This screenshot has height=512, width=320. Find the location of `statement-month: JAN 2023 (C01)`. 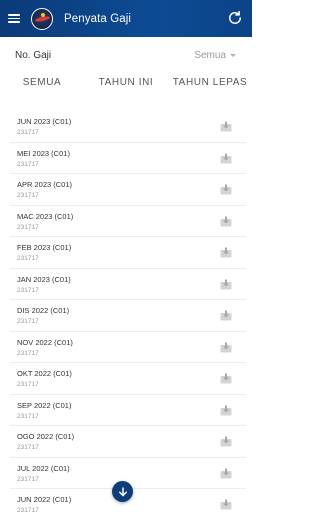

statement-month: JAN 2023 (C01) is located at coordinates (44, 279).